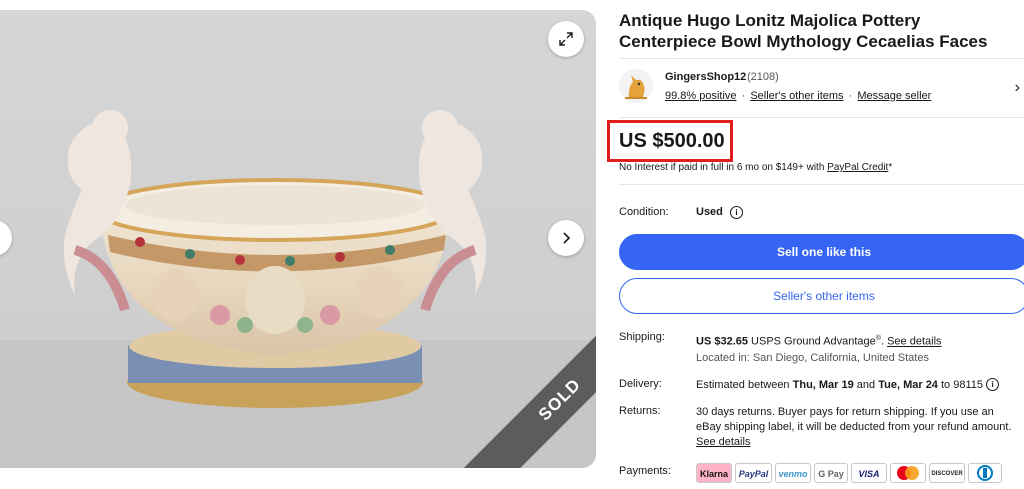 The height and width of the screenshot is (489, 1024). I want to click on klarna-icon: Klarna, so click(714, 473).